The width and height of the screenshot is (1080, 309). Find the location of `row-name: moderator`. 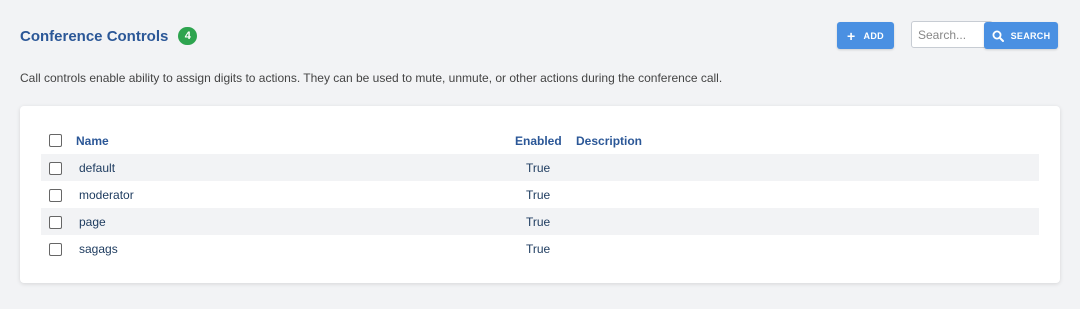

row-name: moderator is located at coordinates (106, 195).